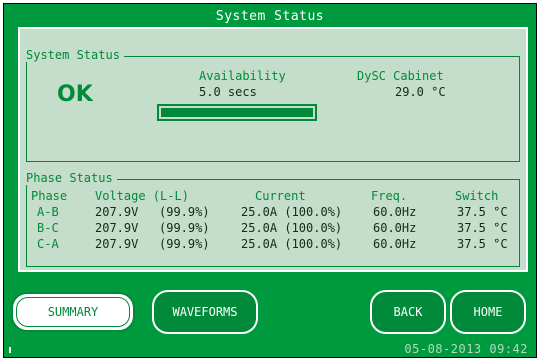  What do you see at coordinates (228, 92) in the screenshot?
I see `availability-value: 5.0 secs` at bounding box center [228, 92].